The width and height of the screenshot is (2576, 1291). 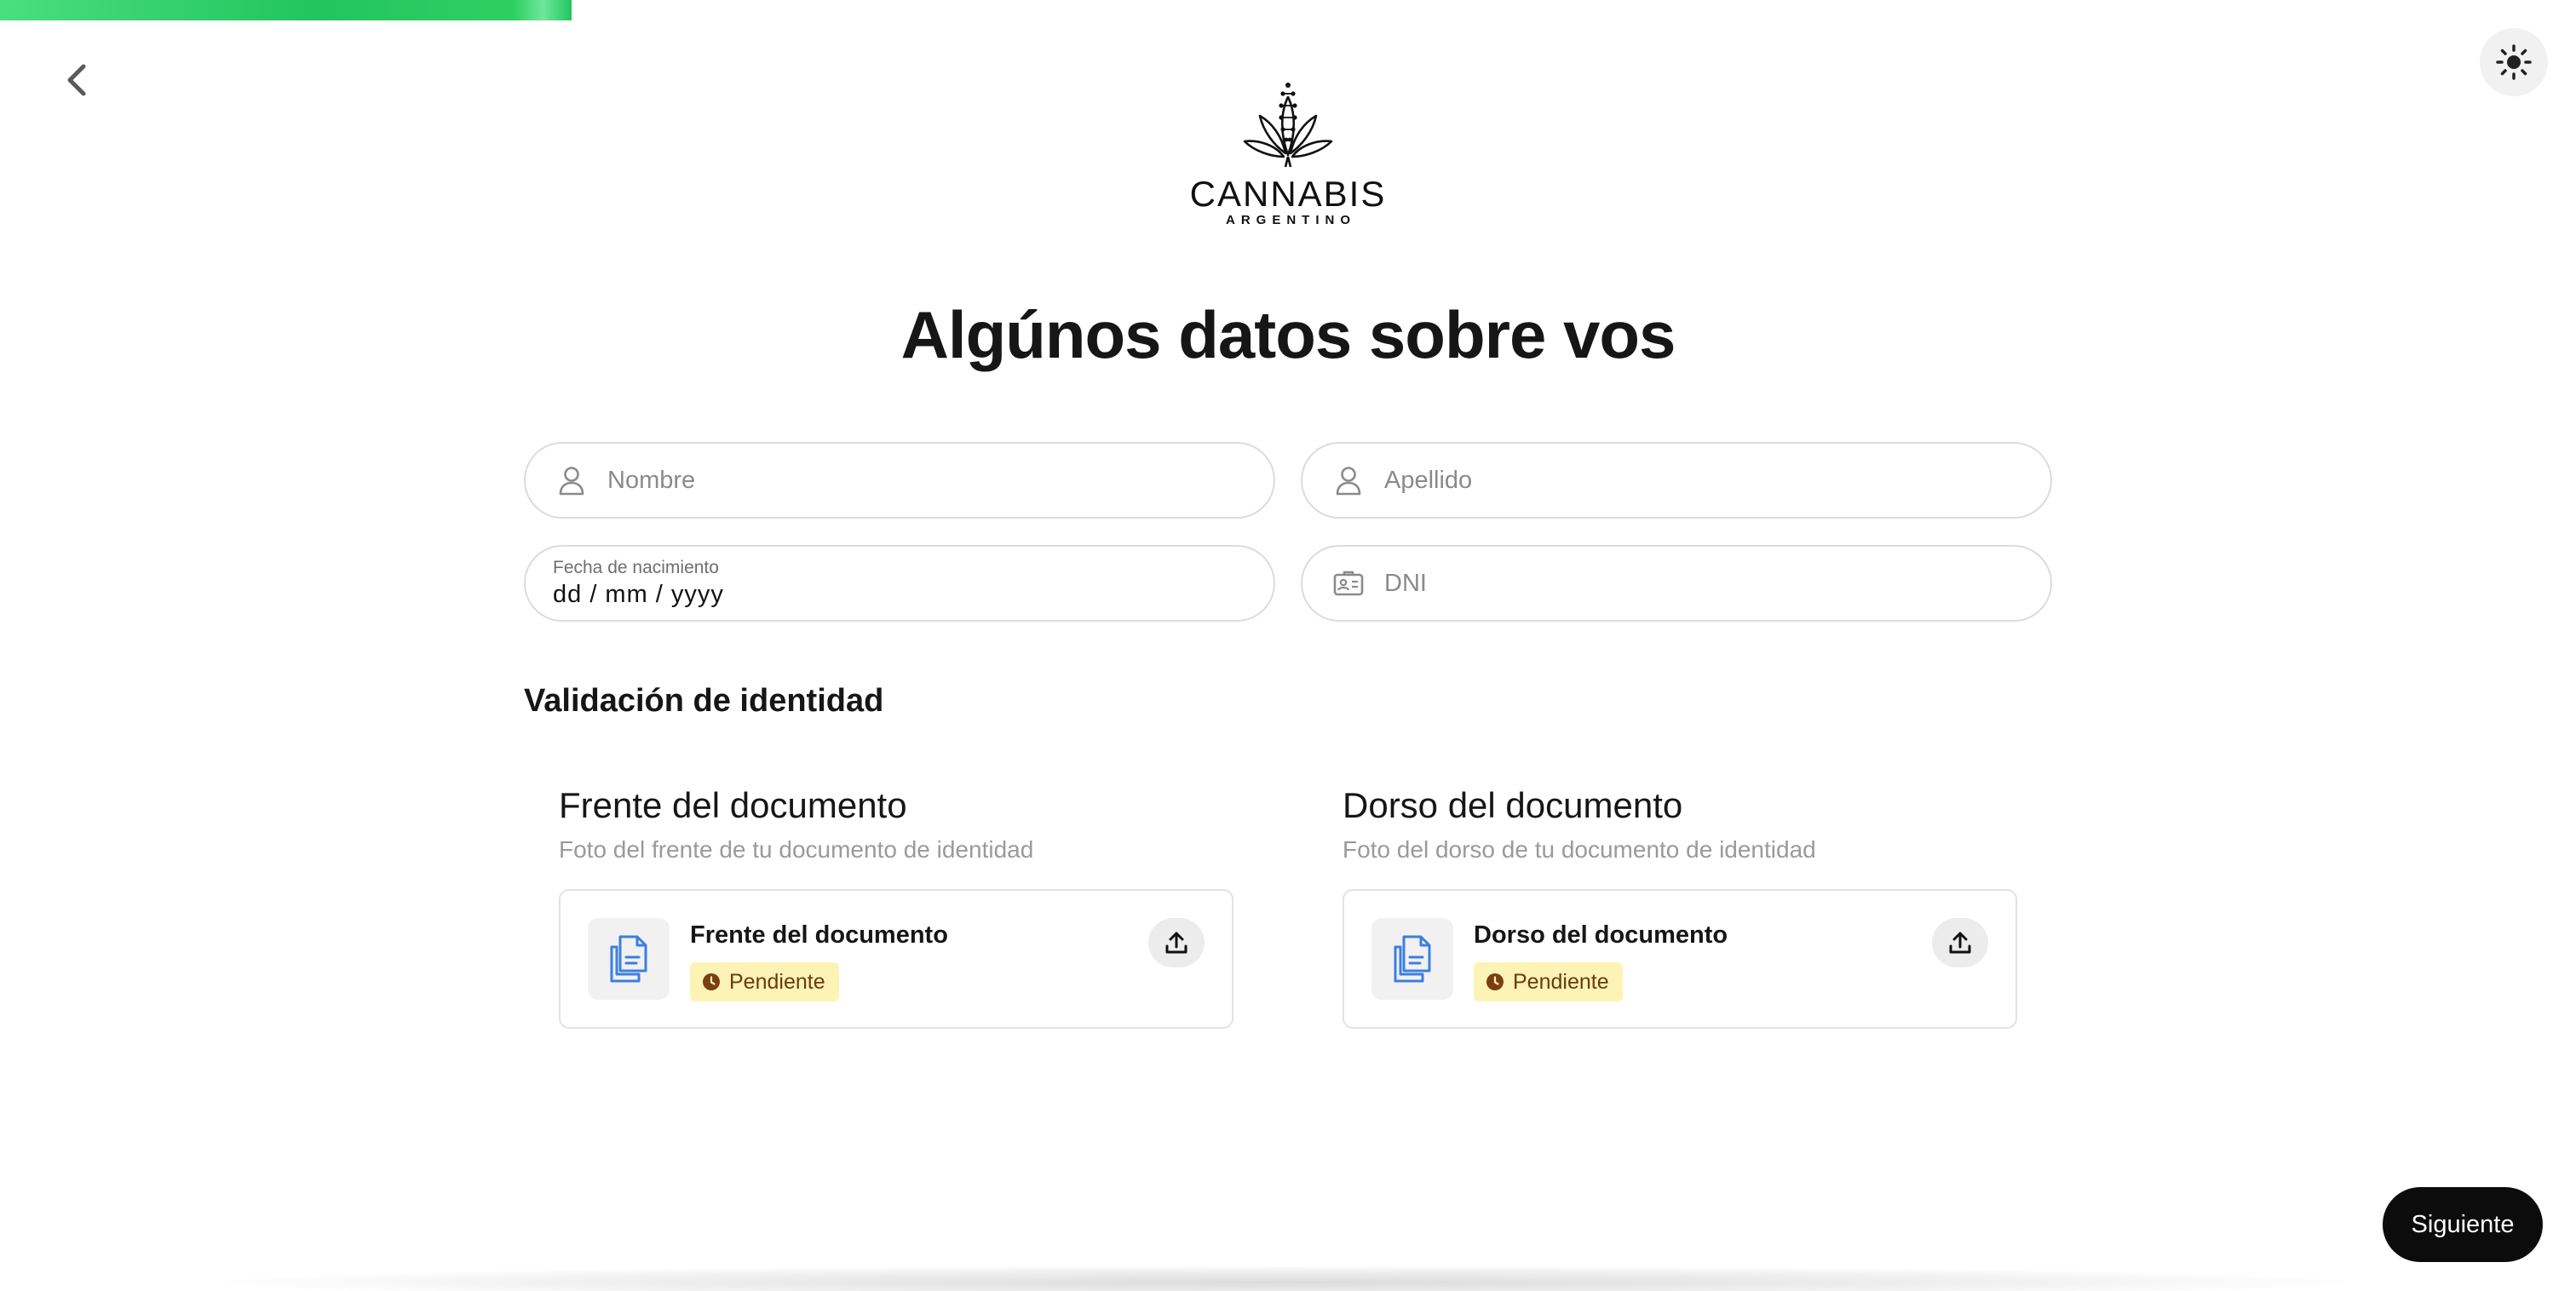 What do you see at coordinates (1428, 480) in the screenshot?
I see `apellido-placeholder: Apellido` at bounding box center [1428, 480].